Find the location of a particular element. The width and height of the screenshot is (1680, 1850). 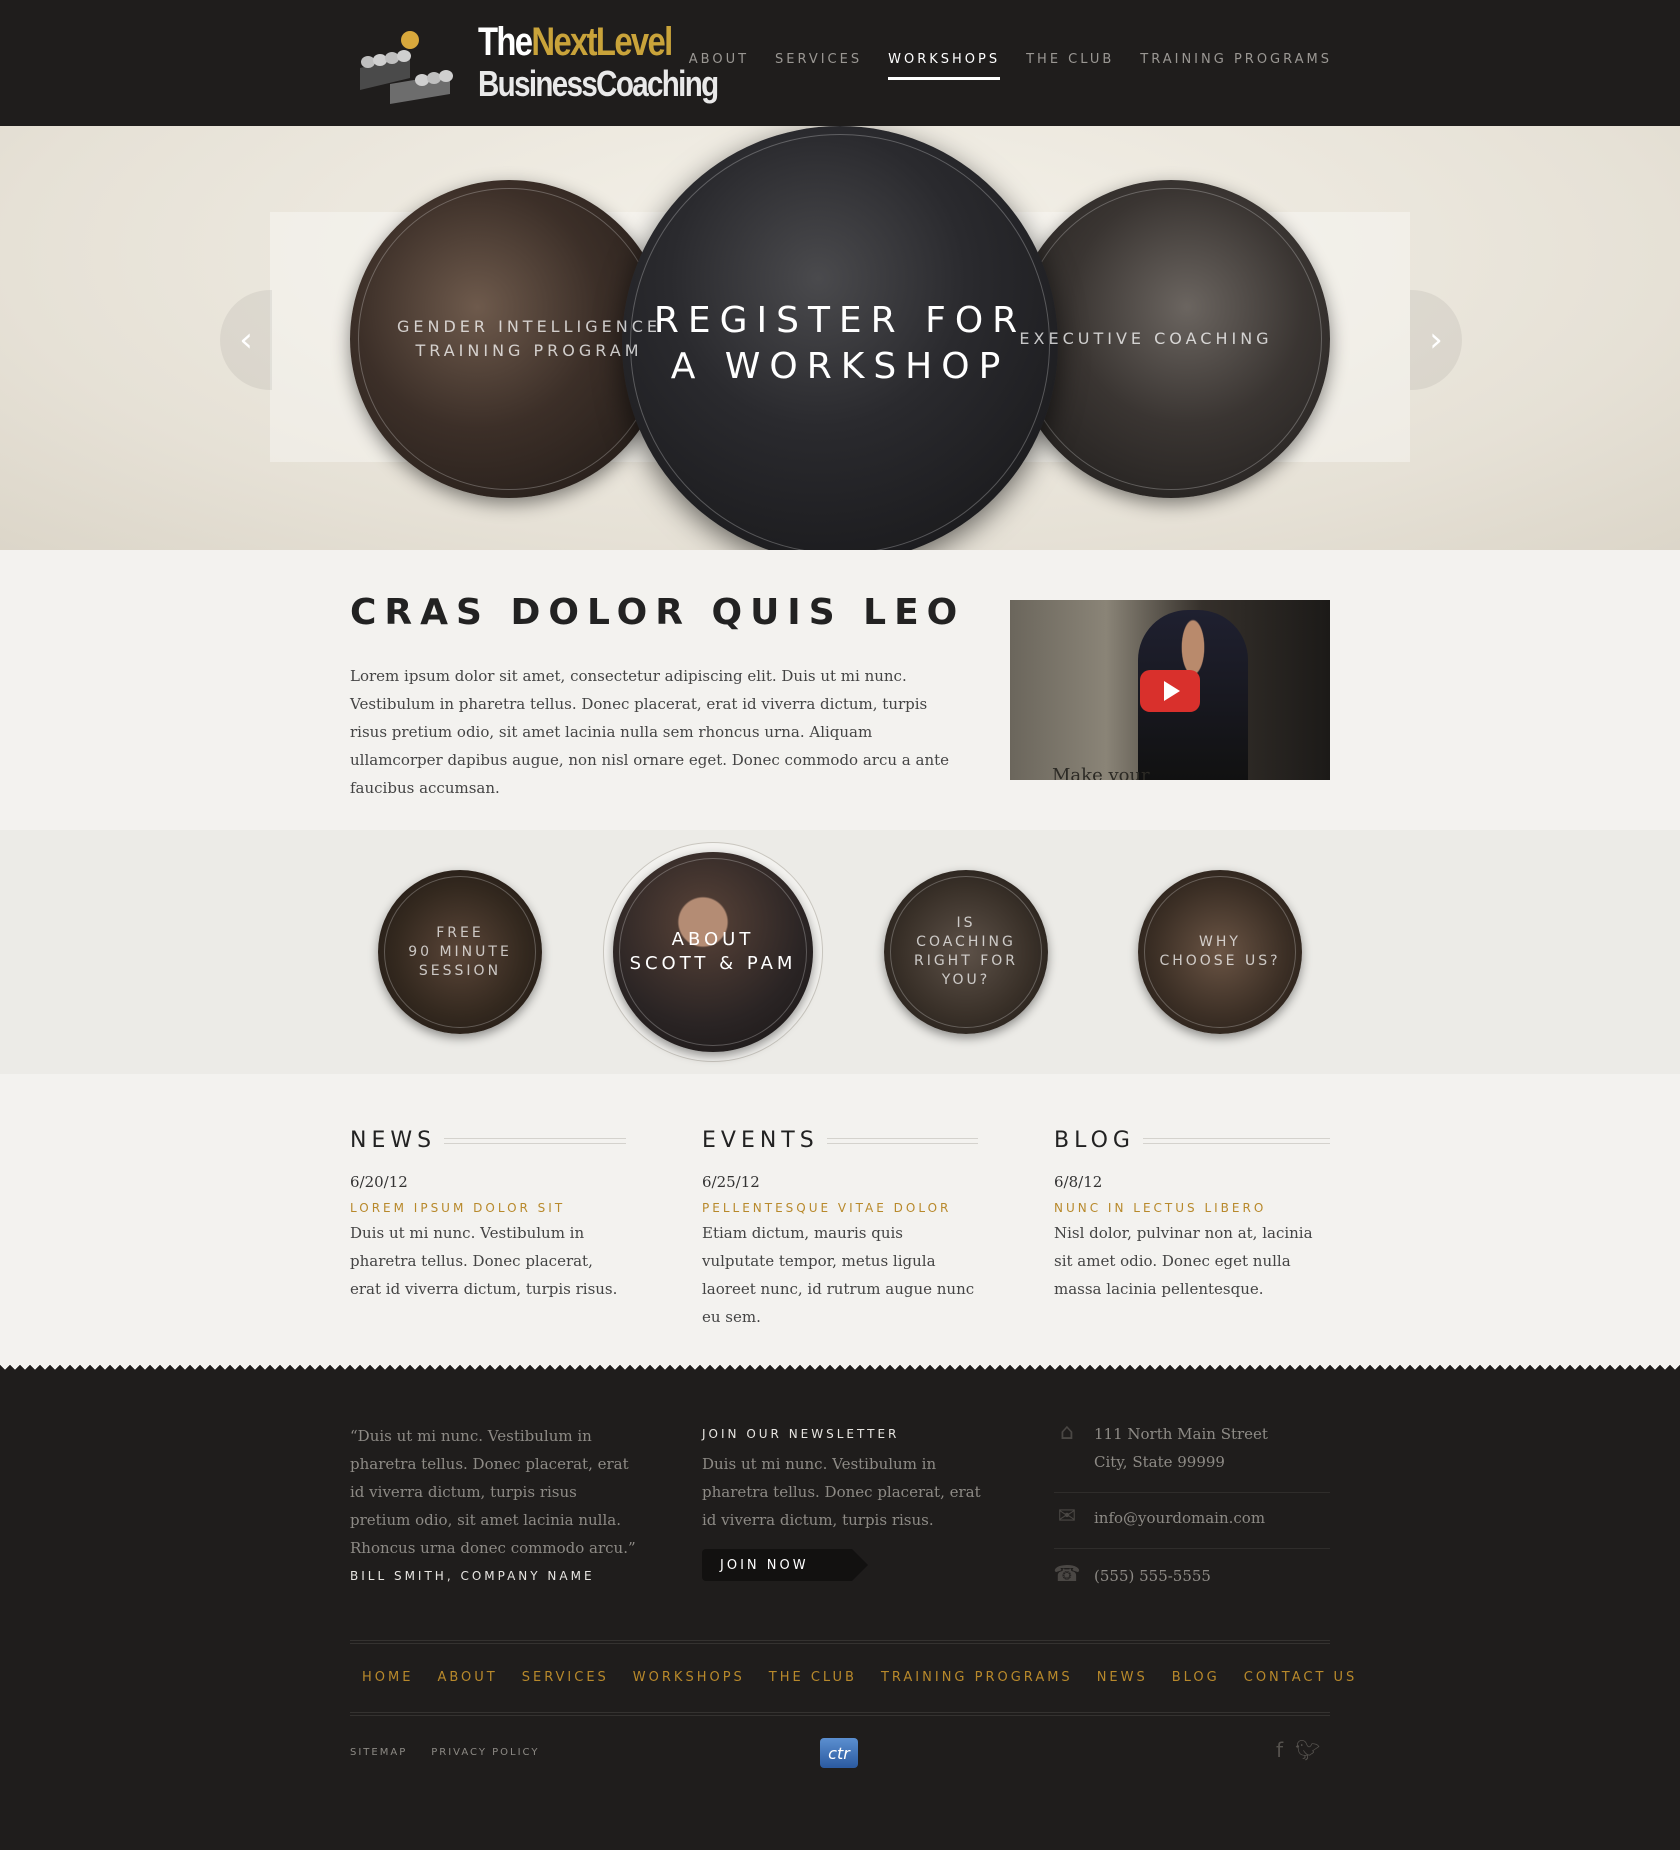

contact-phone: ☎ (555) 555-5555 is located at coordinates (1191, 1576).